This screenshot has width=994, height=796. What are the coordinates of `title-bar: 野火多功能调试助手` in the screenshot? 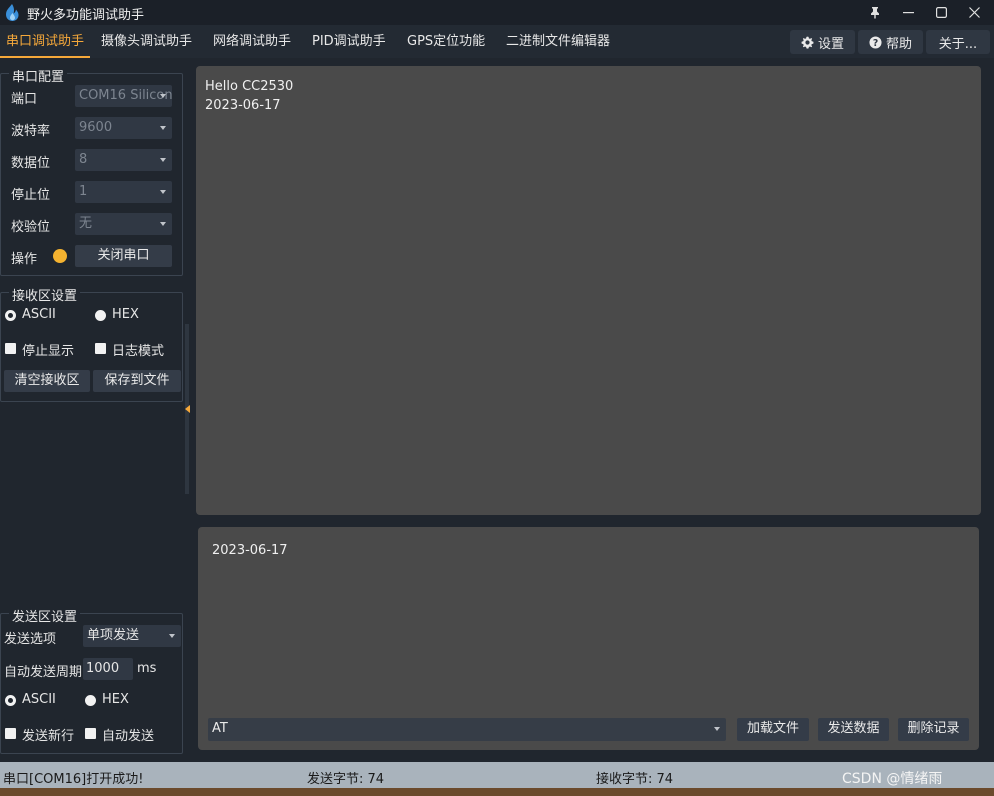 It's located at (497, 12).